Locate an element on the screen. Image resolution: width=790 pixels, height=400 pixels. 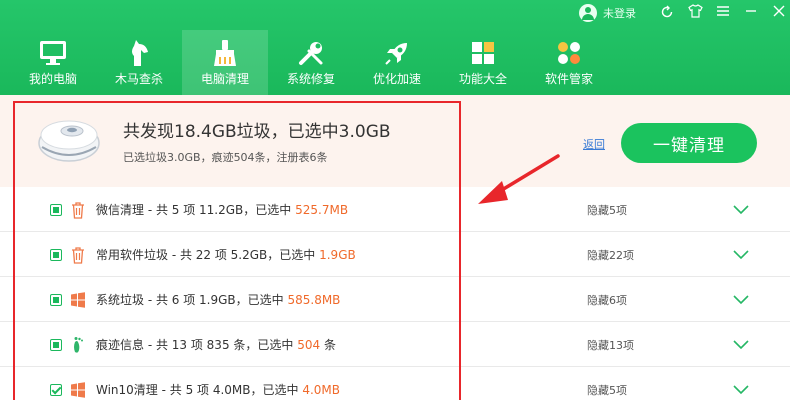
nav-pc-clean: 电脑清理 is located at coordinates (225, 62).